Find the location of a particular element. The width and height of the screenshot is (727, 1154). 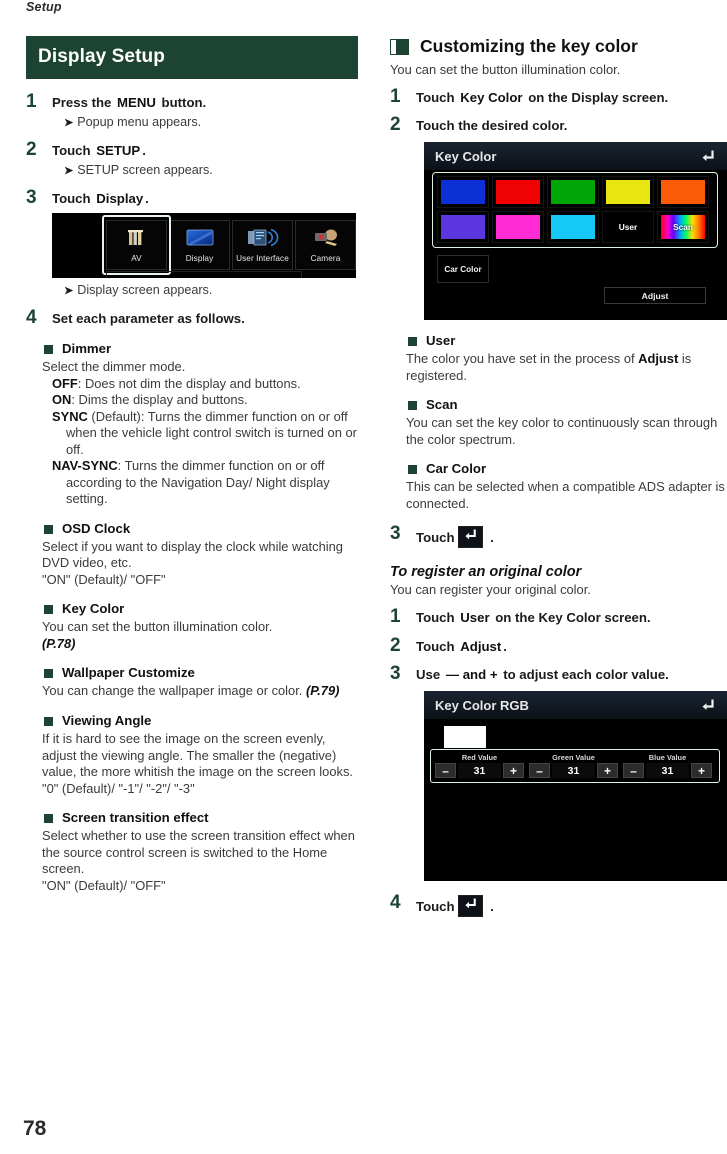

desc-heading-label: Scan is located at coordinates (442, 405).